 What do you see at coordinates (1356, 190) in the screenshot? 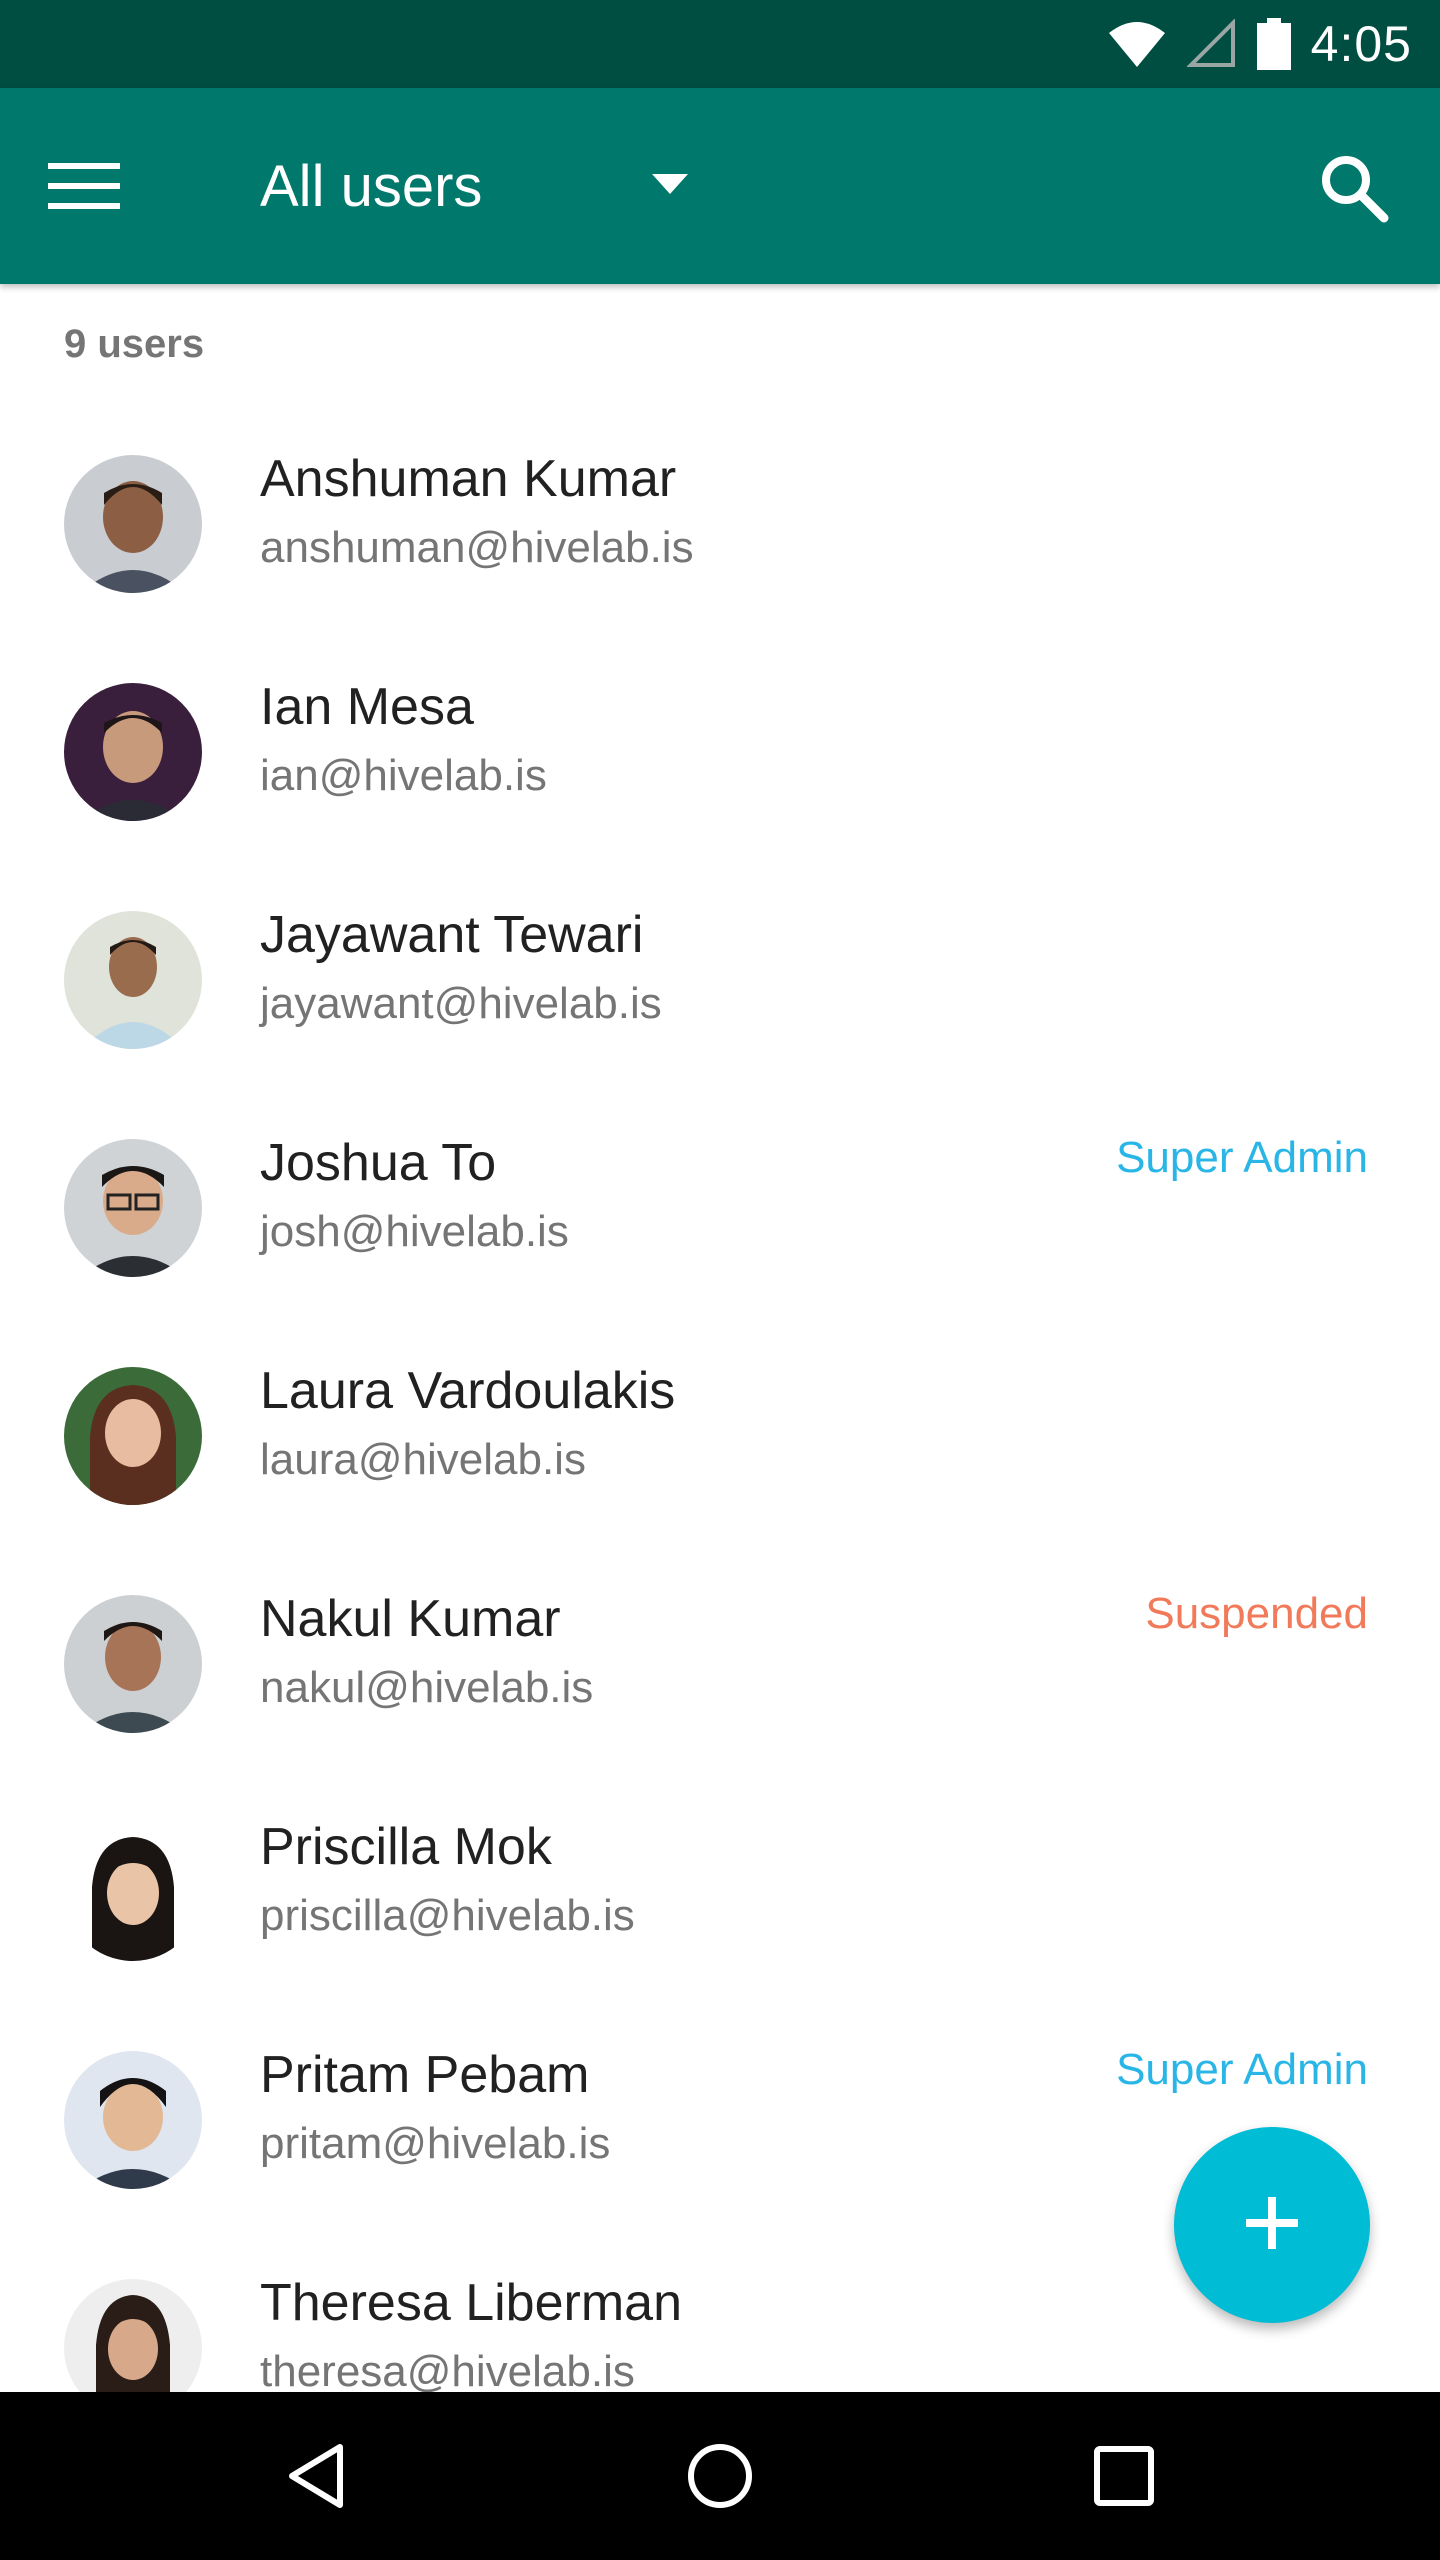
I see `search-icon` at bounding box center [1356, 190].